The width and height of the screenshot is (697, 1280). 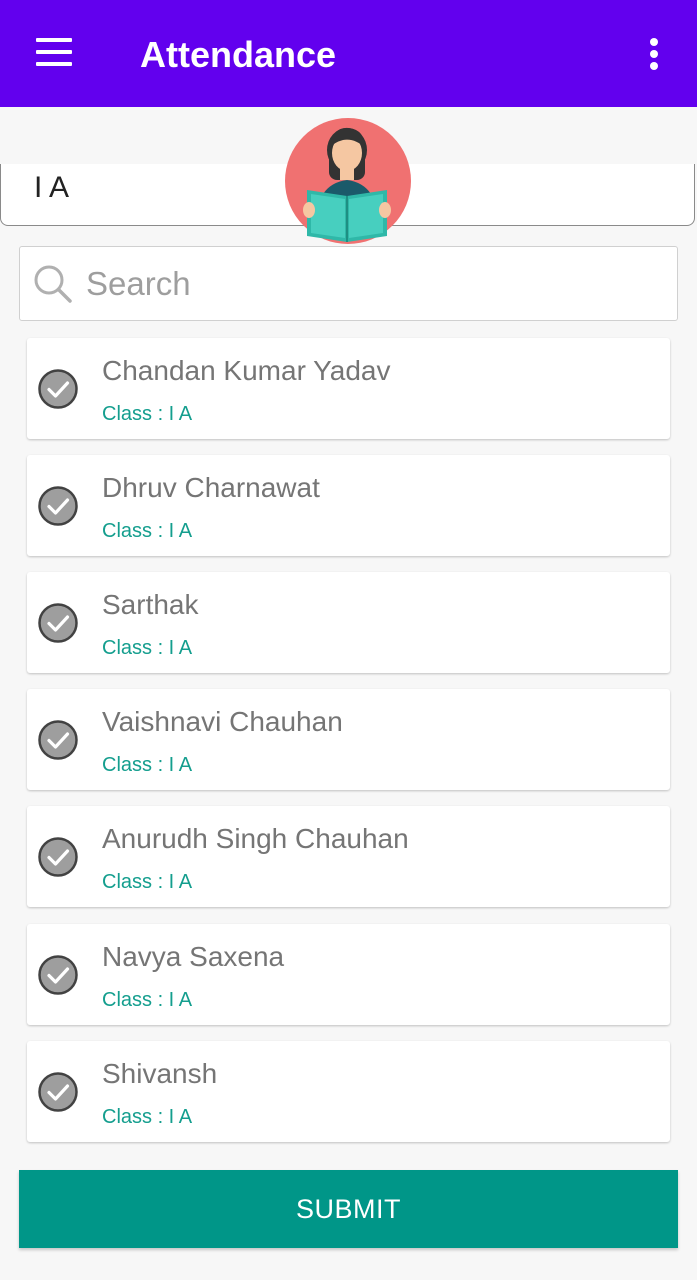 I want to click on student-name: Shivansh, so click(x=160, y=1073).